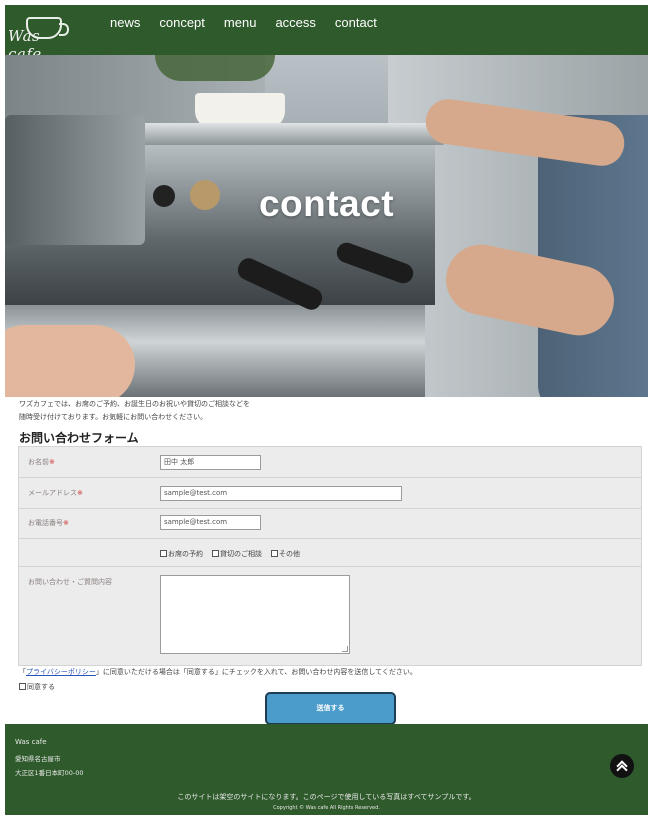 The height and width of the screenshot is (818, 653). I want to click on form-row-message: お問い合わせ・ご質問内容, so click(330, 616).